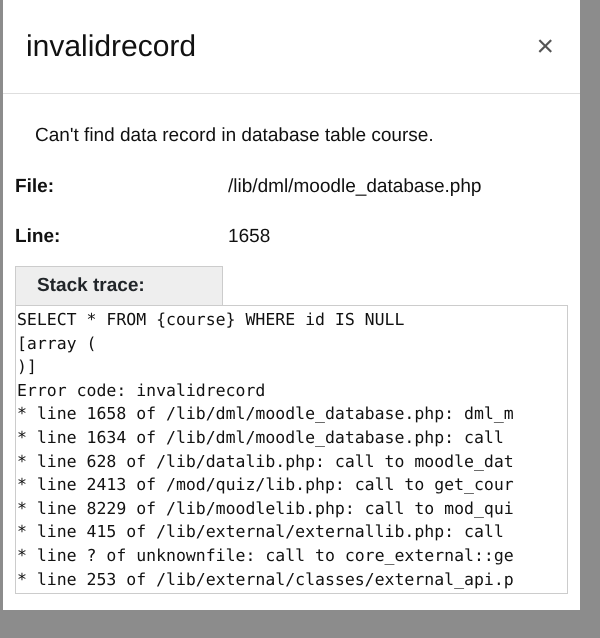  Describe the element at coordinates (265, 579) in the screenshot. I see `stack-trace-line: * line 253 of /lib/external/classes/external_api.p` at that location.